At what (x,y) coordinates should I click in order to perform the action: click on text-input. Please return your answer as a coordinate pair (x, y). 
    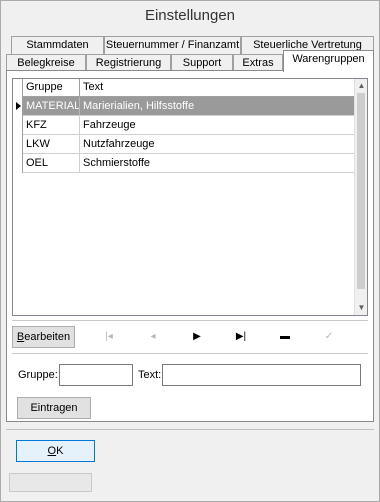
    Looking at the image, I should click on (261, 375).